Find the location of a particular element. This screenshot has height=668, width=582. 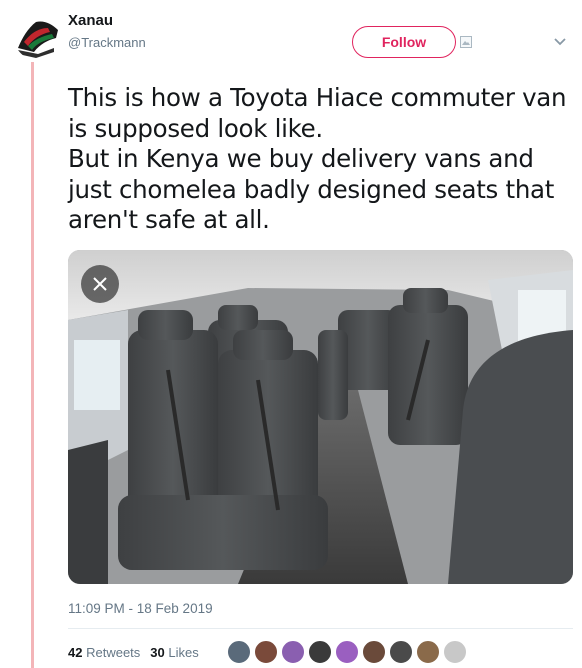

tweet-timestamp: 11:09 PM - 18 Feb 2019 is located at coordinates (140, 608).